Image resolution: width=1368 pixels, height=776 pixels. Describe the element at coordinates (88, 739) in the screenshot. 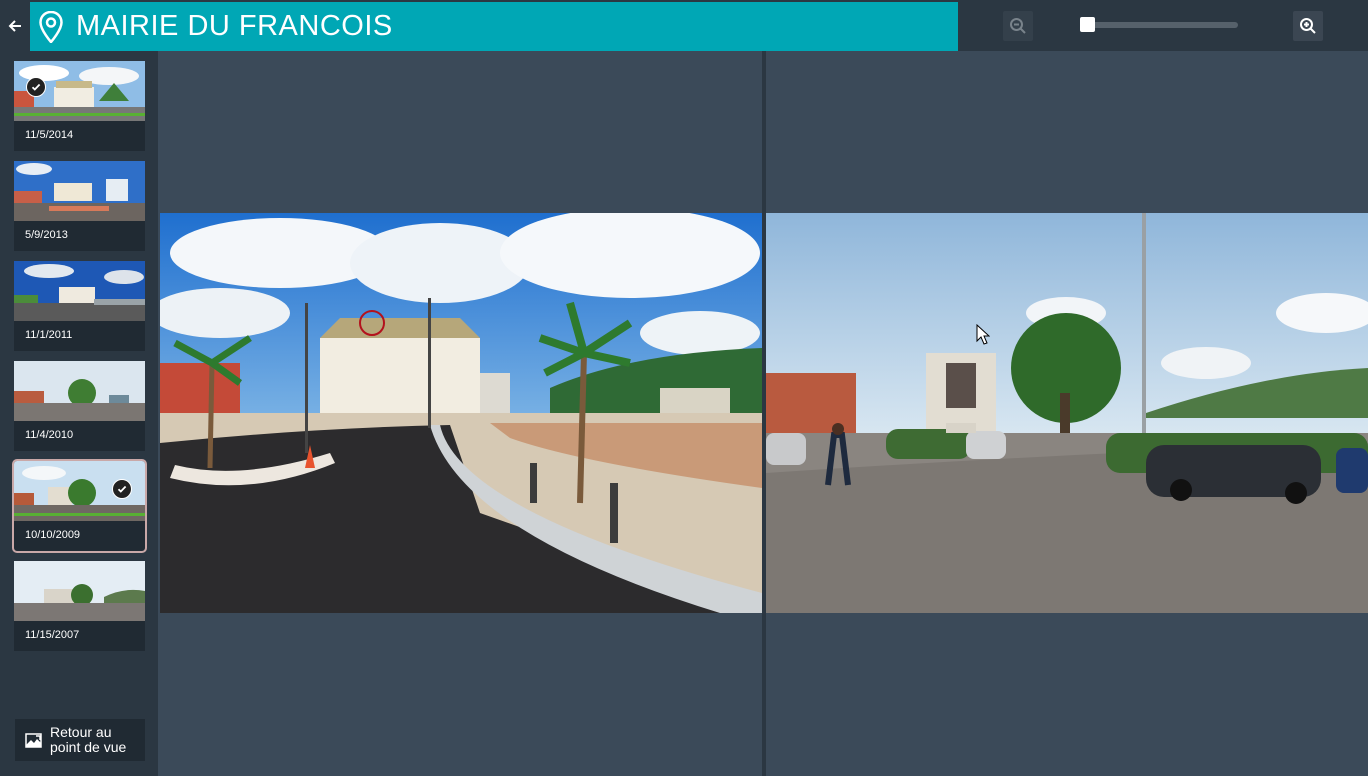

I see `return-button-label: Retour au point de vue` at that location.